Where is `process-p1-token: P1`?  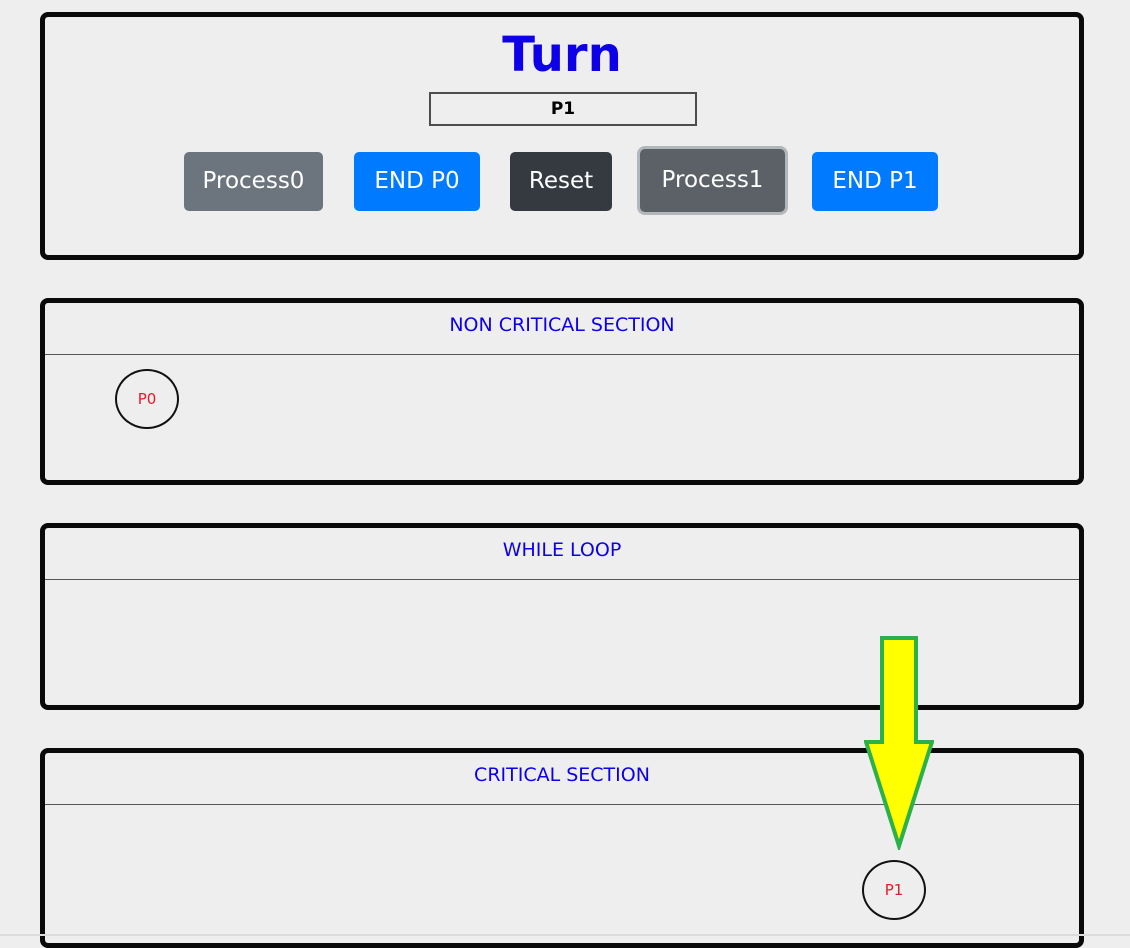
process-p1-token: P1 is located at coordinates (894, 890).